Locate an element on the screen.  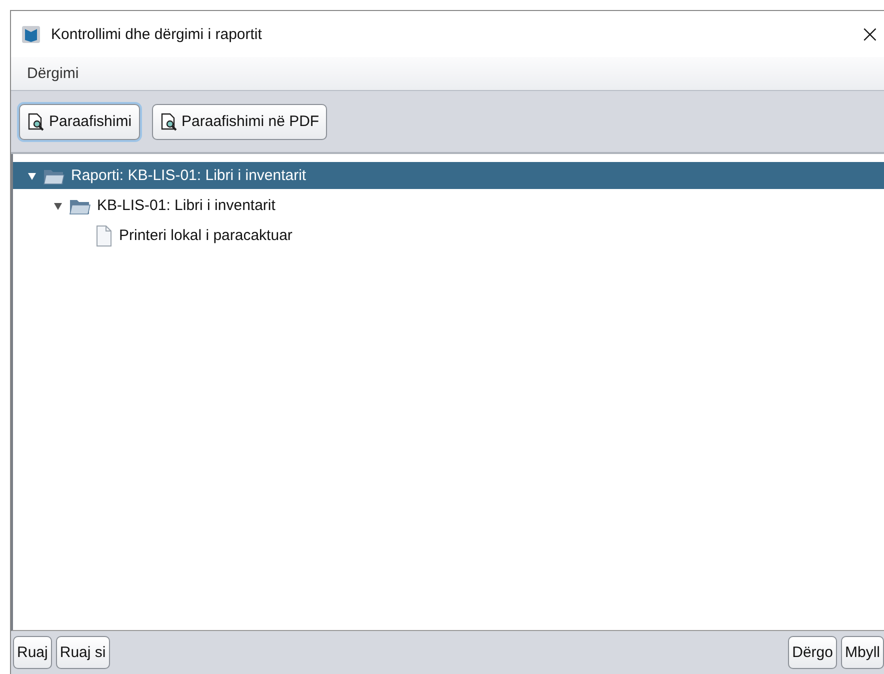
save-button: Ruaj is located at coordinates (32, 652).